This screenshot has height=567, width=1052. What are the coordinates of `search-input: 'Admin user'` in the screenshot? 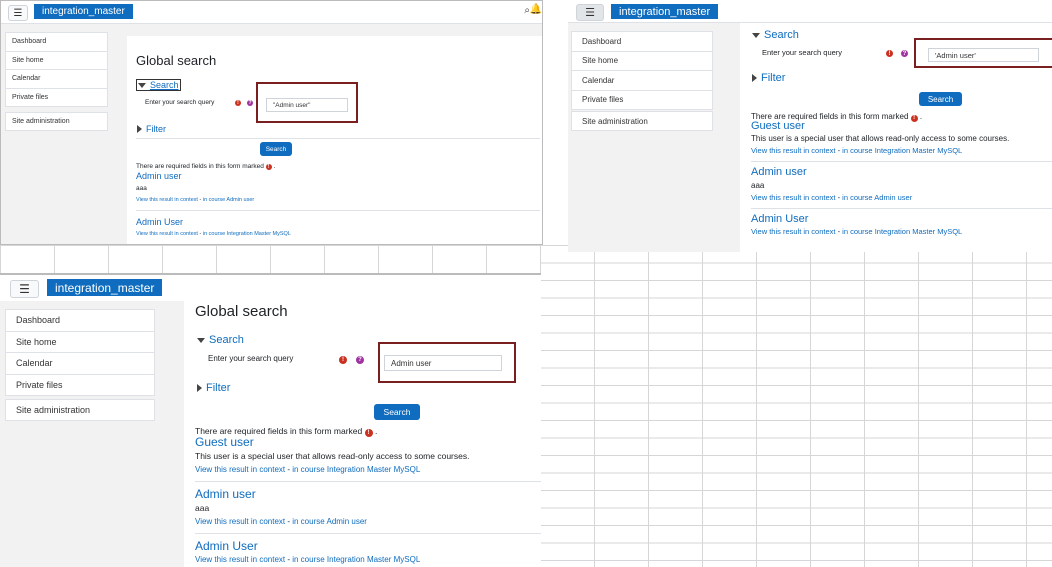 It's located at (983, 55).